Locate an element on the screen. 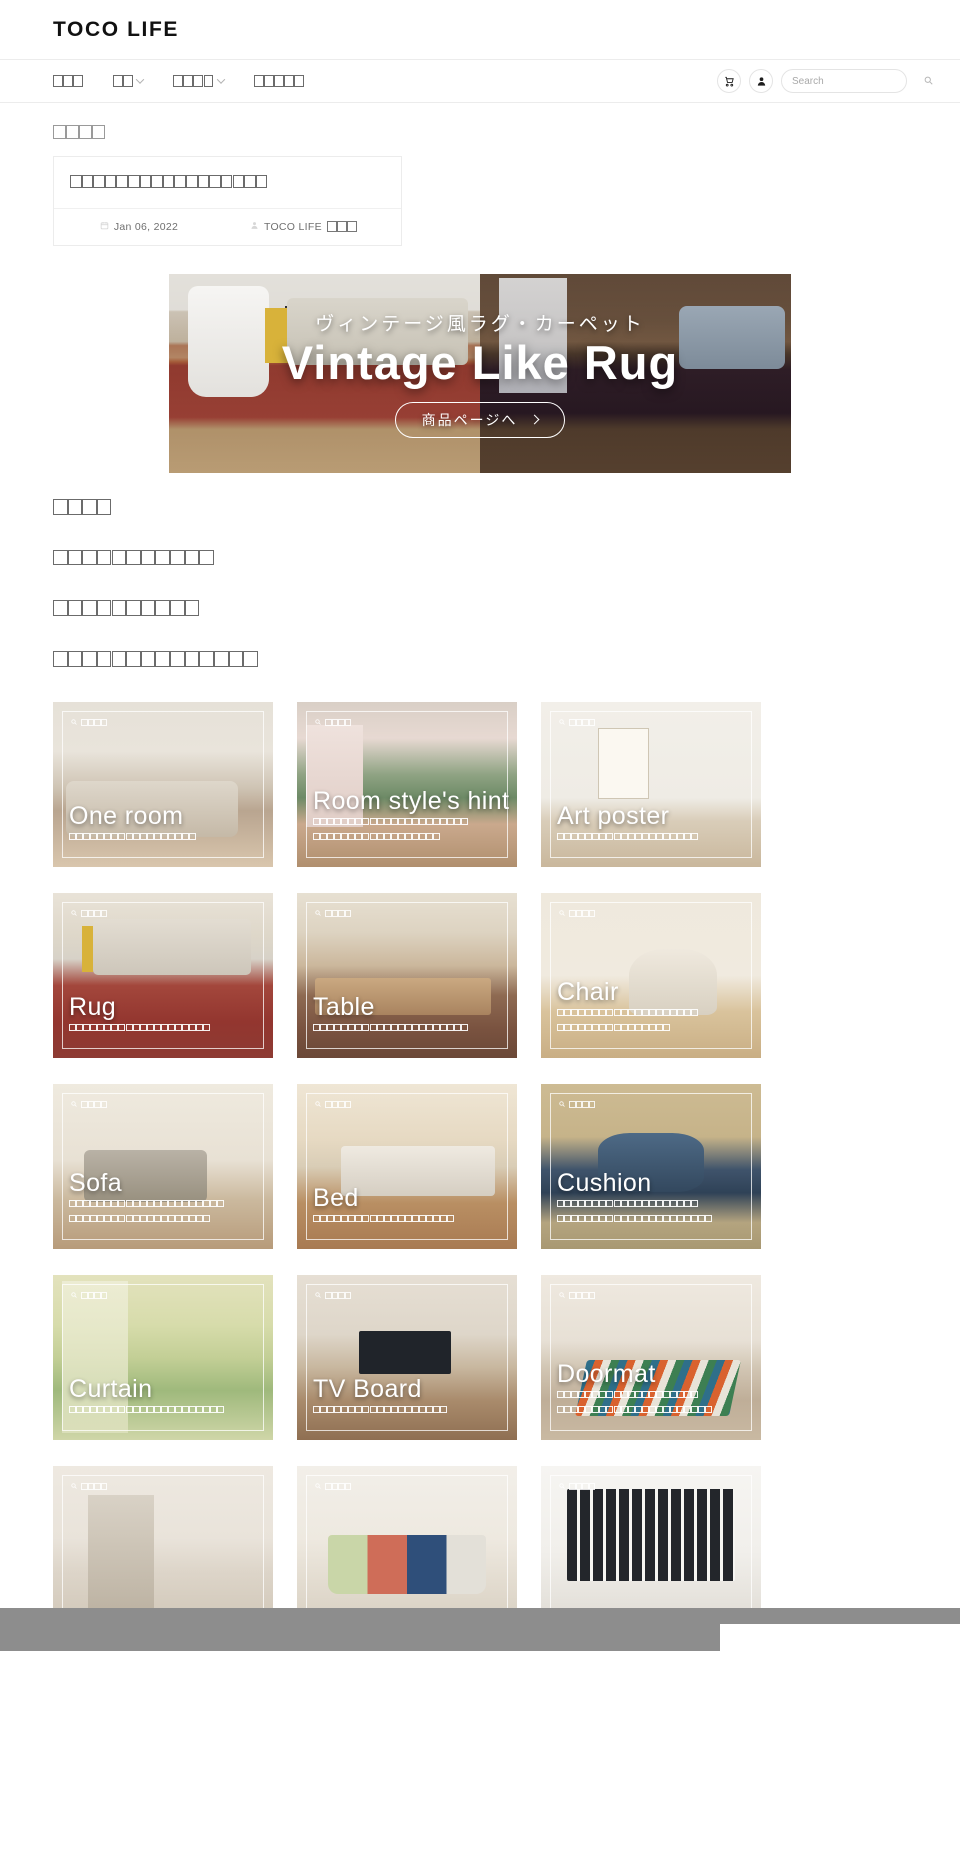  category-title: Doormat is located at coordinates (606, 1374).